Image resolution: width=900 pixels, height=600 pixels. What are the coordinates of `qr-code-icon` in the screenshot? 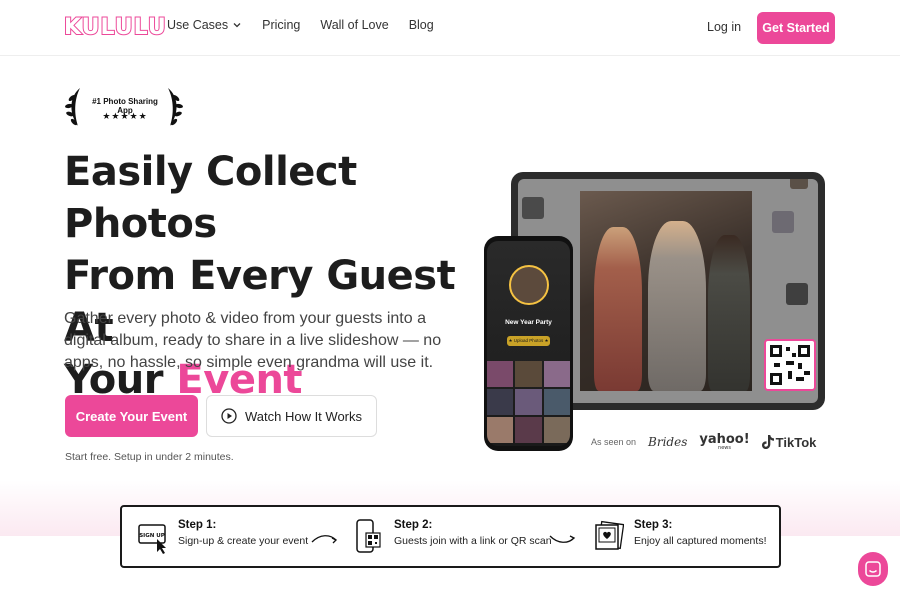 It's located at (790, 365).